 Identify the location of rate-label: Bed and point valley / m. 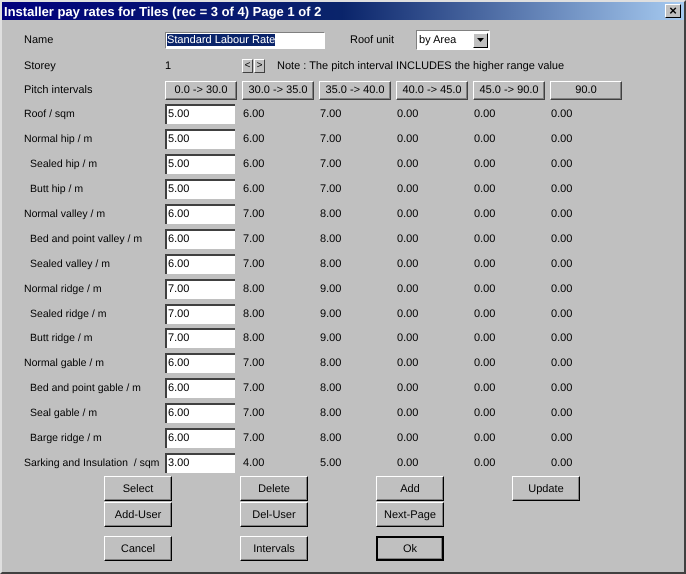
(86, 238).